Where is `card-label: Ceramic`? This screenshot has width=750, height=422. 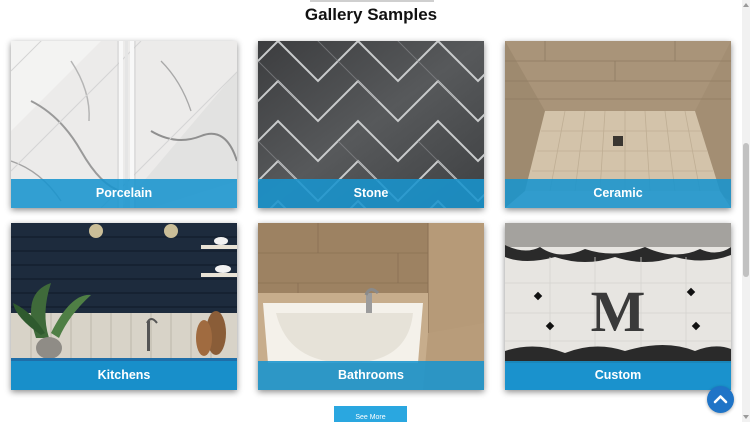 card-label: Ceramic is located at coordinates (618, 193).